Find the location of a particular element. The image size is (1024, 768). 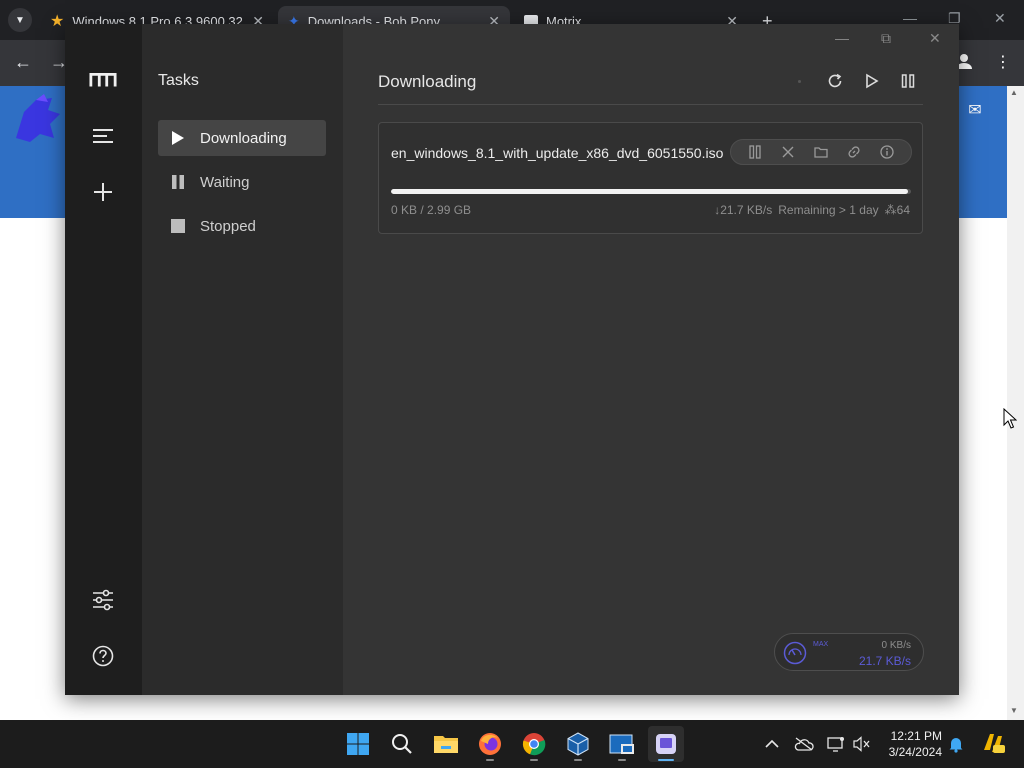

speedometer: MAX 0 KB/s 21.7 KB/s is located at coordinates (849, 652).